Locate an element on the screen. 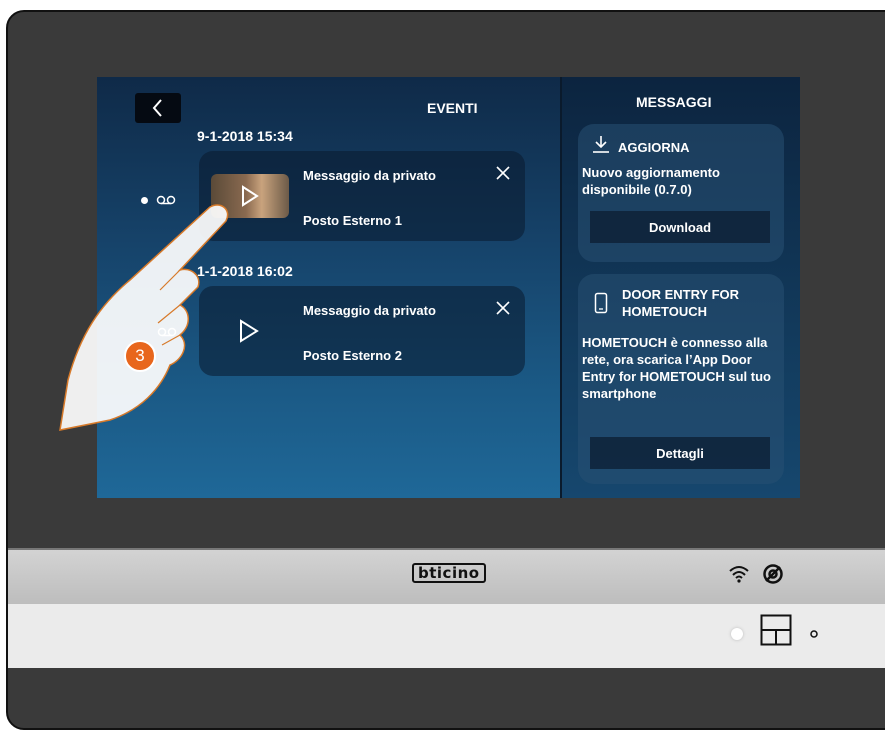 This screenshot has width=885, height=730. brand-logo: bticino is located at coordinates (449, 573).